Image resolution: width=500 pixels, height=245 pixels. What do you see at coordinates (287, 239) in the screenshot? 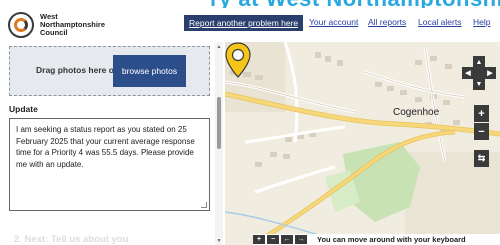
I see `keyboard-pan-left-button: ←` at bounding box center [287, 239].